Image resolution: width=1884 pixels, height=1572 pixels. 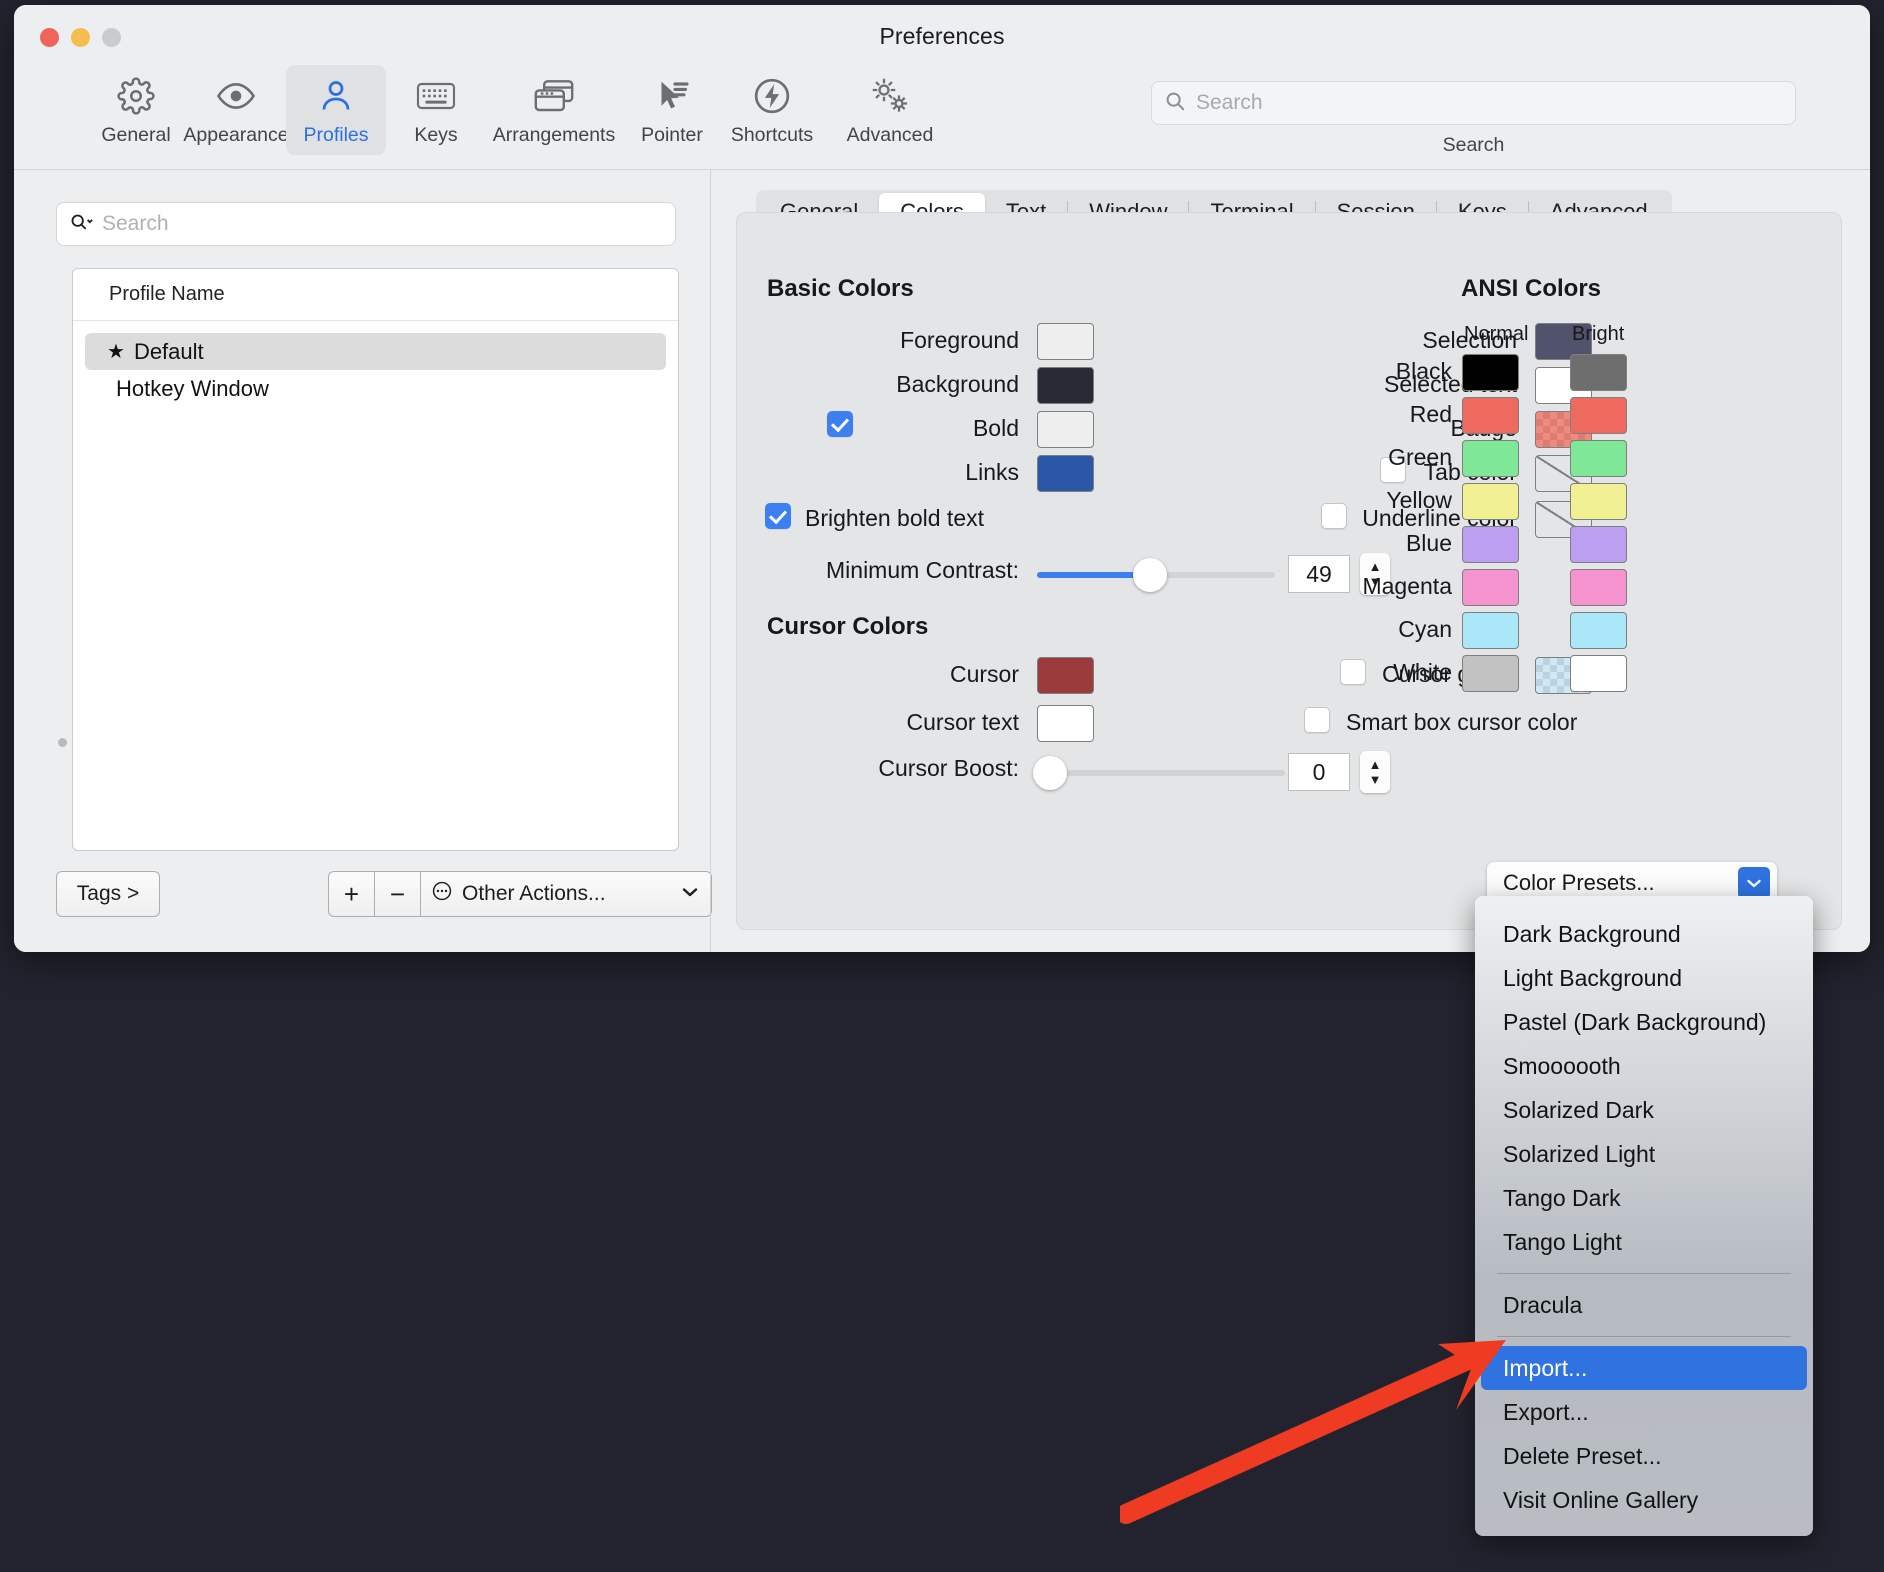 I want to click on toolbar-item-appearance-label: Appearance, so click(x=236, y=135).